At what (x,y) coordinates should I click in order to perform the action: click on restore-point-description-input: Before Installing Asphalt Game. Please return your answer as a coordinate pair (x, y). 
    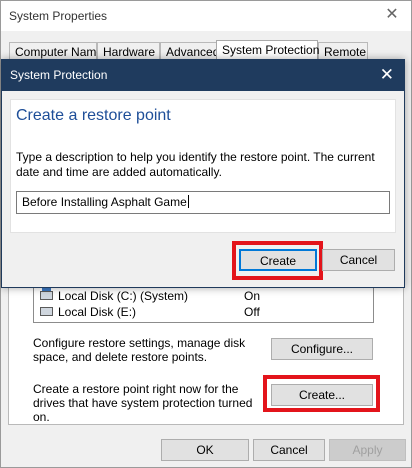
    Looking at the image, I should click on (203, 202).